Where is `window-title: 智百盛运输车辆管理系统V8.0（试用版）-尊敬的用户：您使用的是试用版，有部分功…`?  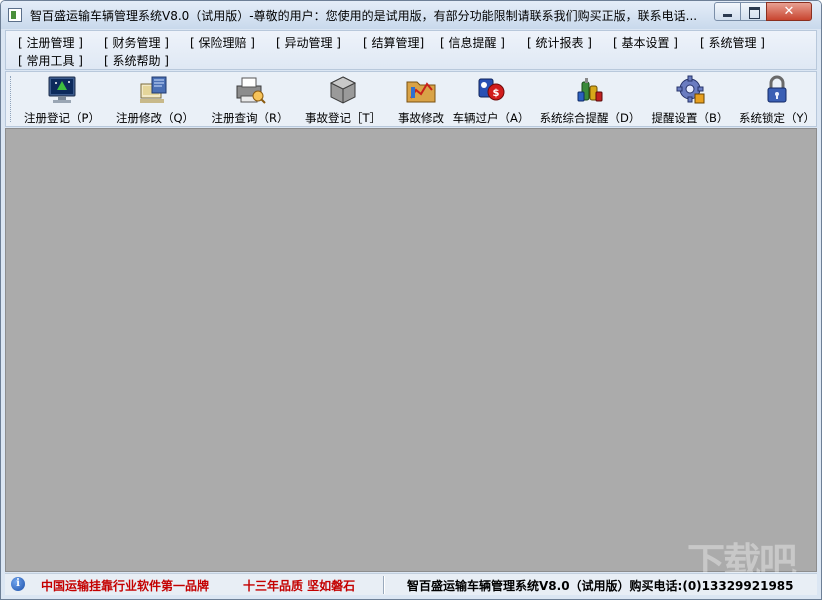 window-title: 智百盛运输车辆管理系统V8.0（试用版）-尊敬的用户：您使用的是试用版，有部分功… is located at coordinates (364, 16).